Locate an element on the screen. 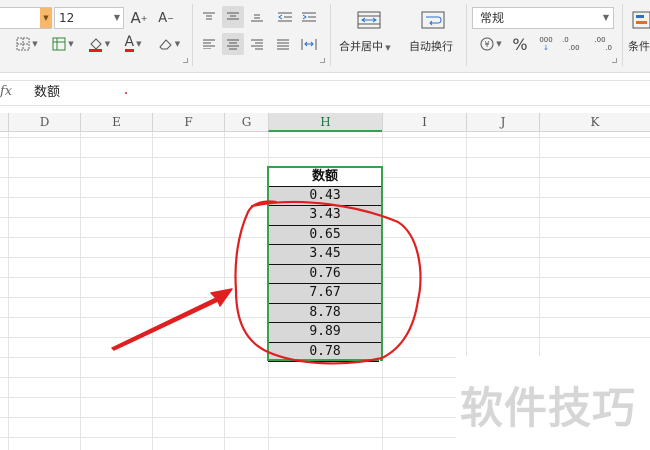  table-cell: 0.76 is located at coordinates (325, 274).